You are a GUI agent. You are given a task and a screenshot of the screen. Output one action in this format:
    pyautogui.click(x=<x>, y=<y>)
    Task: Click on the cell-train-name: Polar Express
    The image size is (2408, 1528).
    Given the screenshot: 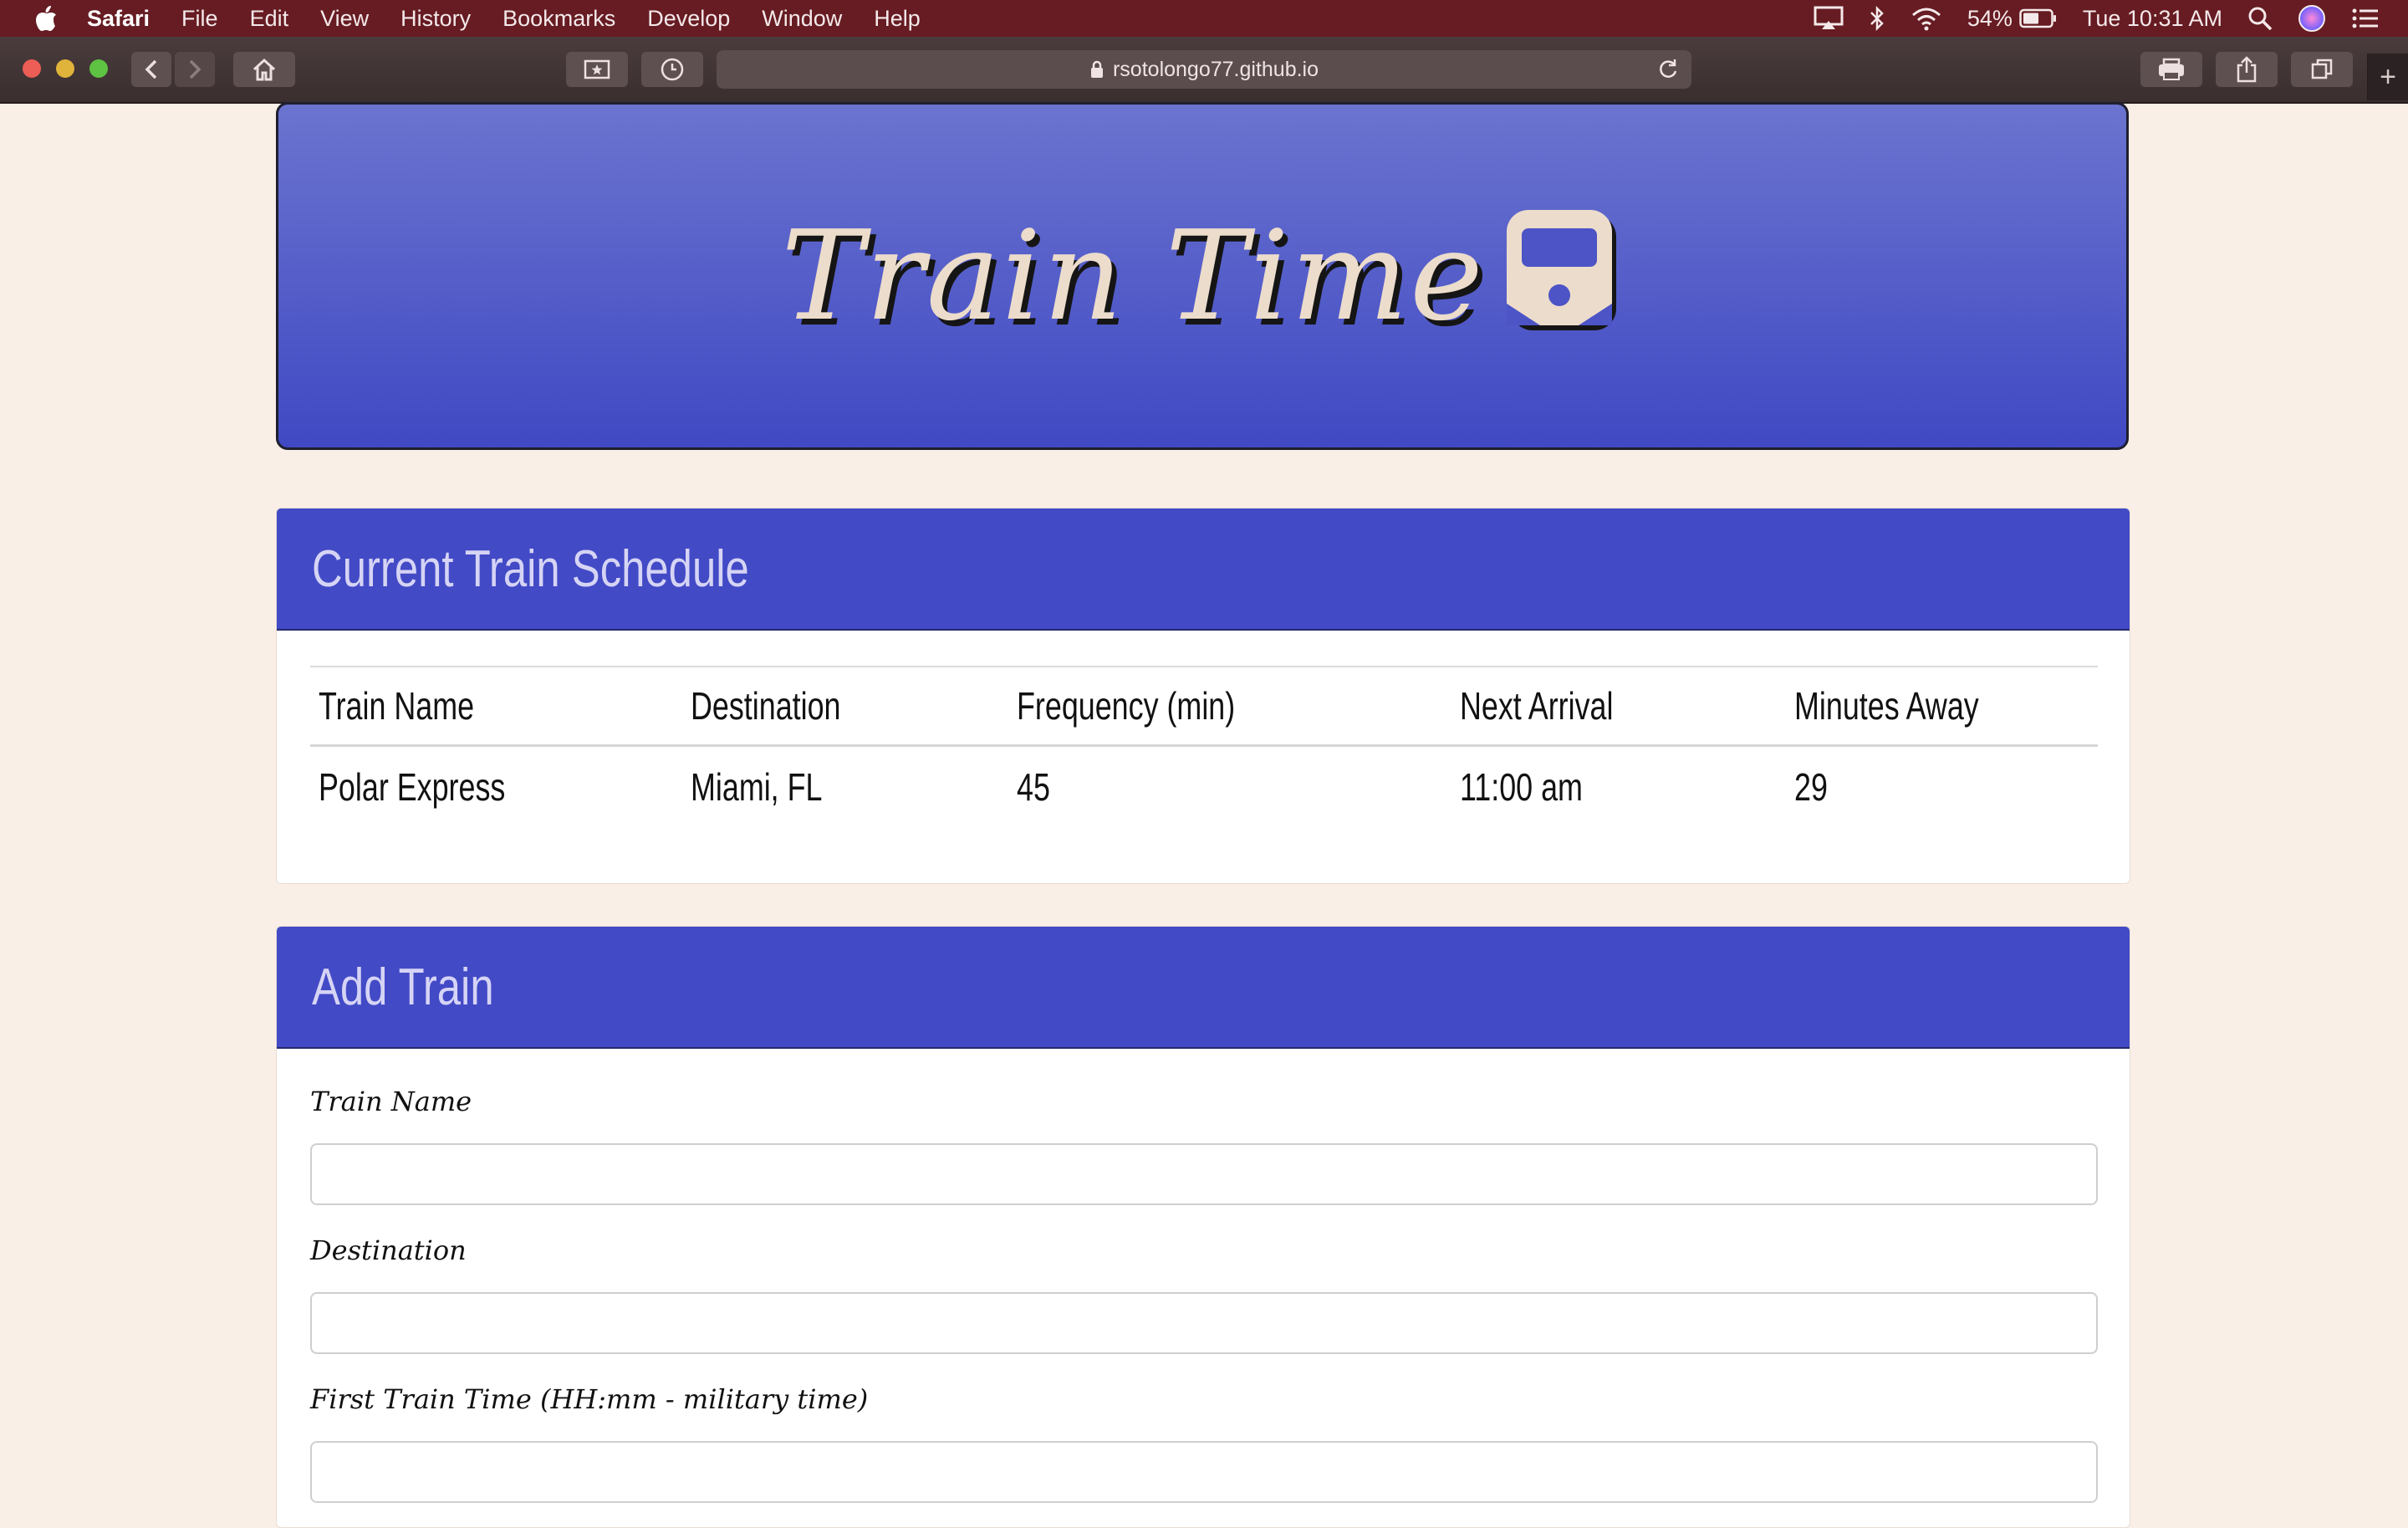 What is the action you would take?
    pyautogui.click(x=413, y=787)
    